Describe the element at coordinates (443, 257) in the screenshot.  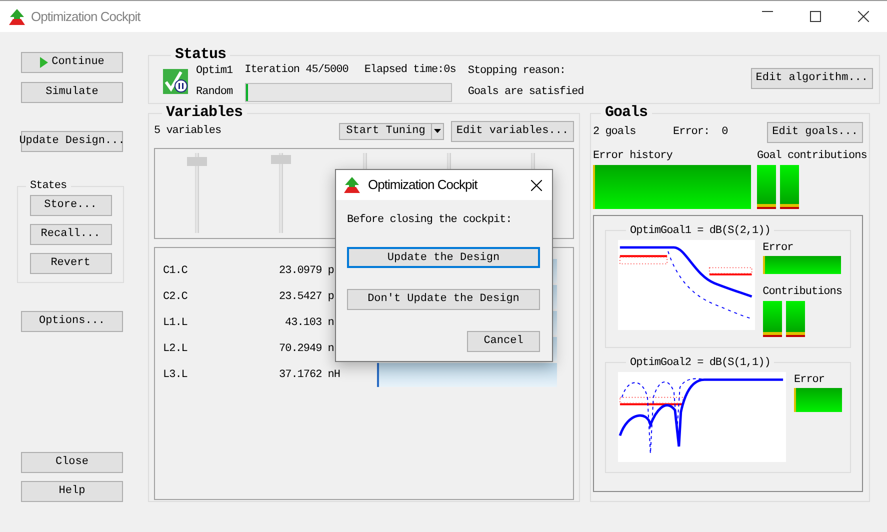
I see `button: Update the Design` at that location.